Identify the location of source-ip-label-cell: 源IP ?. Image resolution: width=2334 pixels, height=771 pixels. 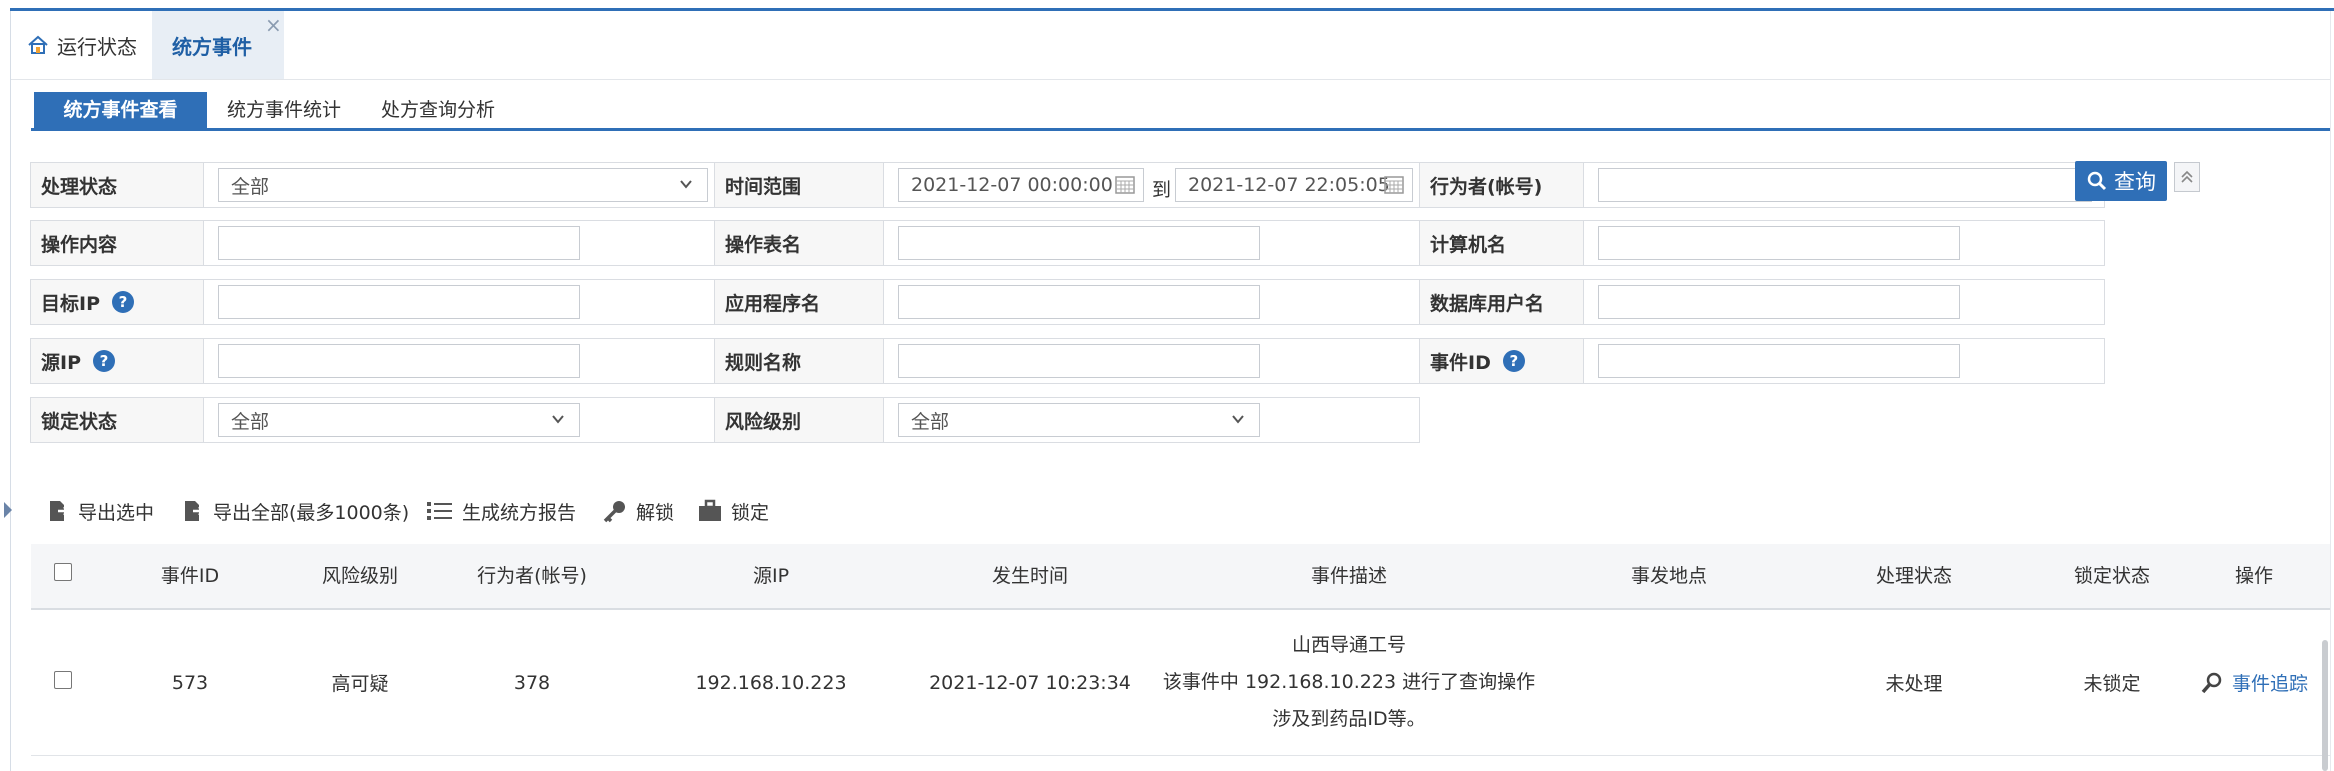
(117, 361).